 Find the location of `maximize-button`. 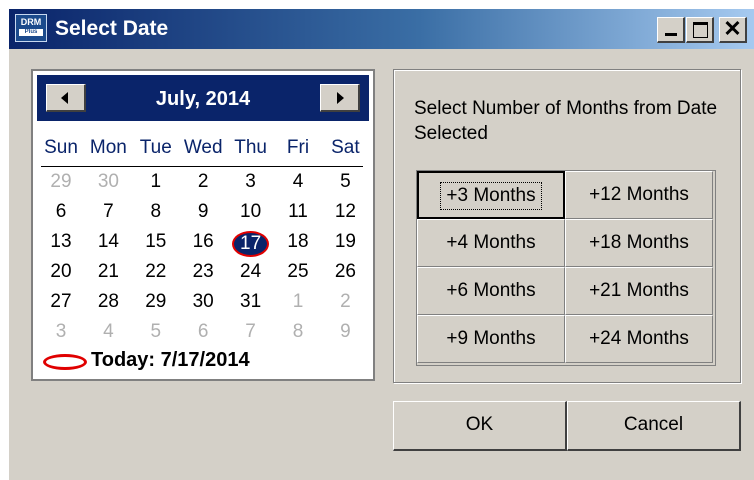

maximize-button is located at coordinates (700, 30).